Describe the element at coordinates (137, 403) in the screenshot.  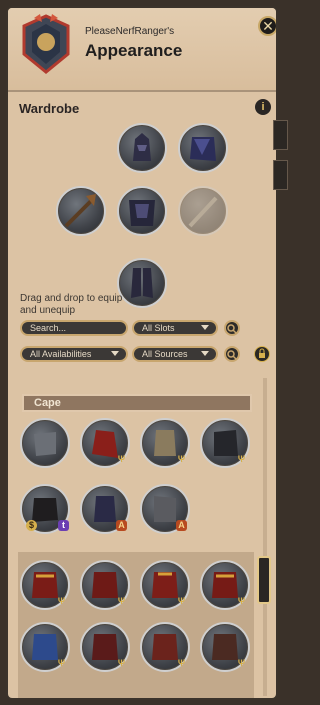
I see `category-header-cape: Cape` at that location.